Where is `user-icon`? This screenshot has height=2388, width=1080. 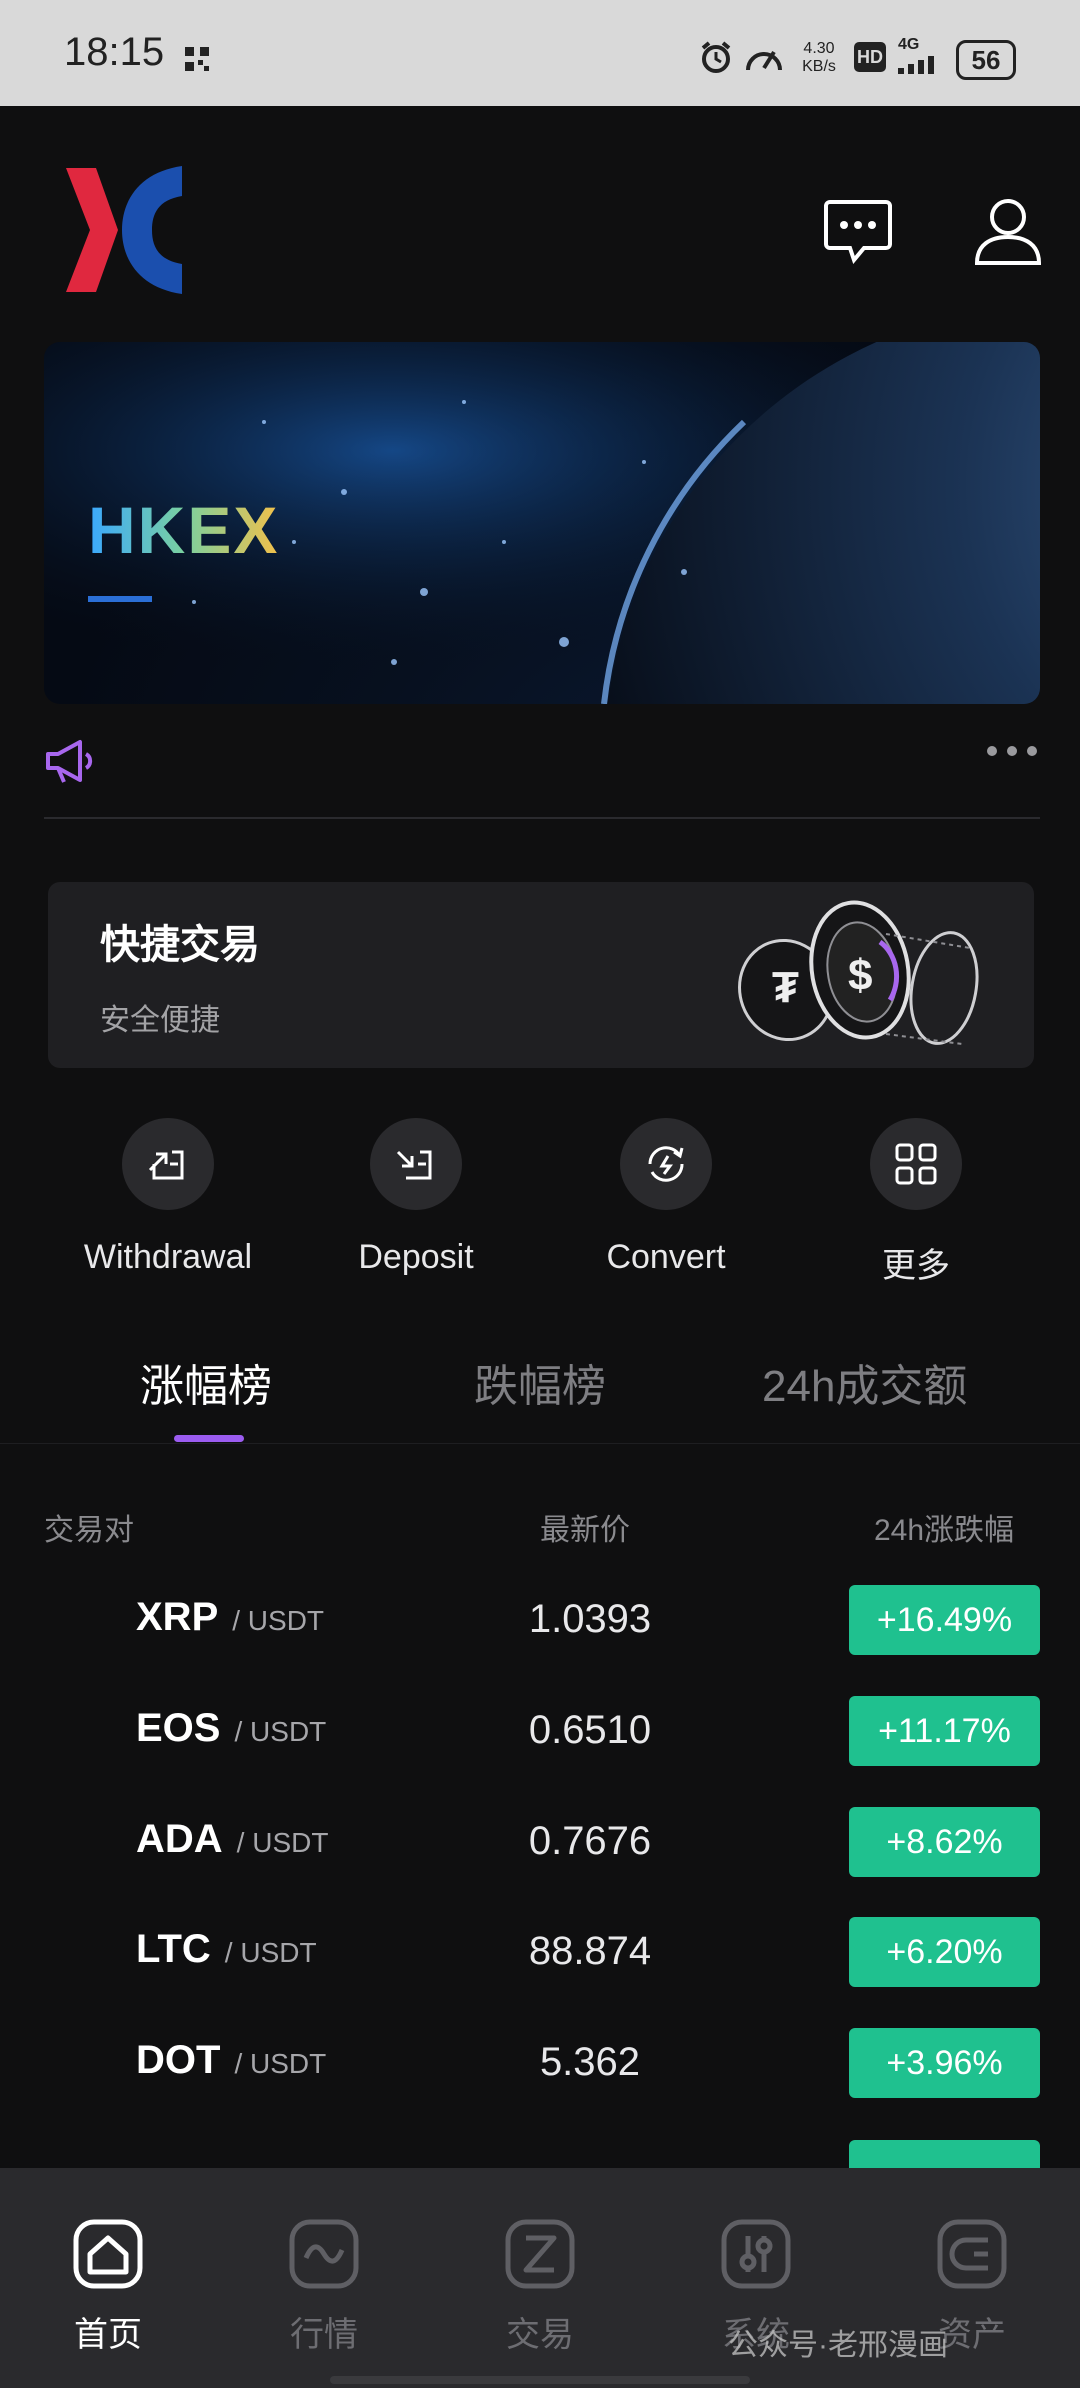 user-icon is located at coordinates (1008, 232).